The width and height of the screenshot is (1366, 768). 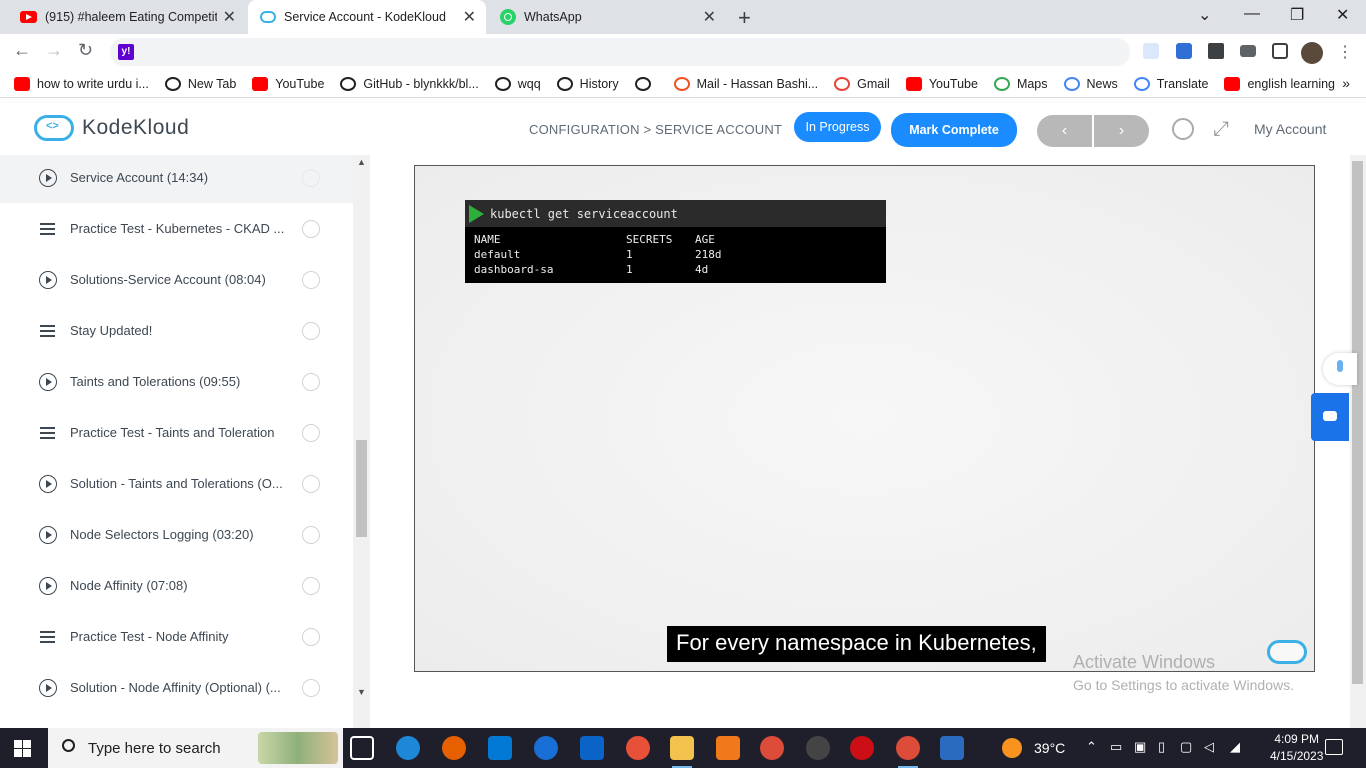 I want to click on app-icon, so click(x=546, y=748).